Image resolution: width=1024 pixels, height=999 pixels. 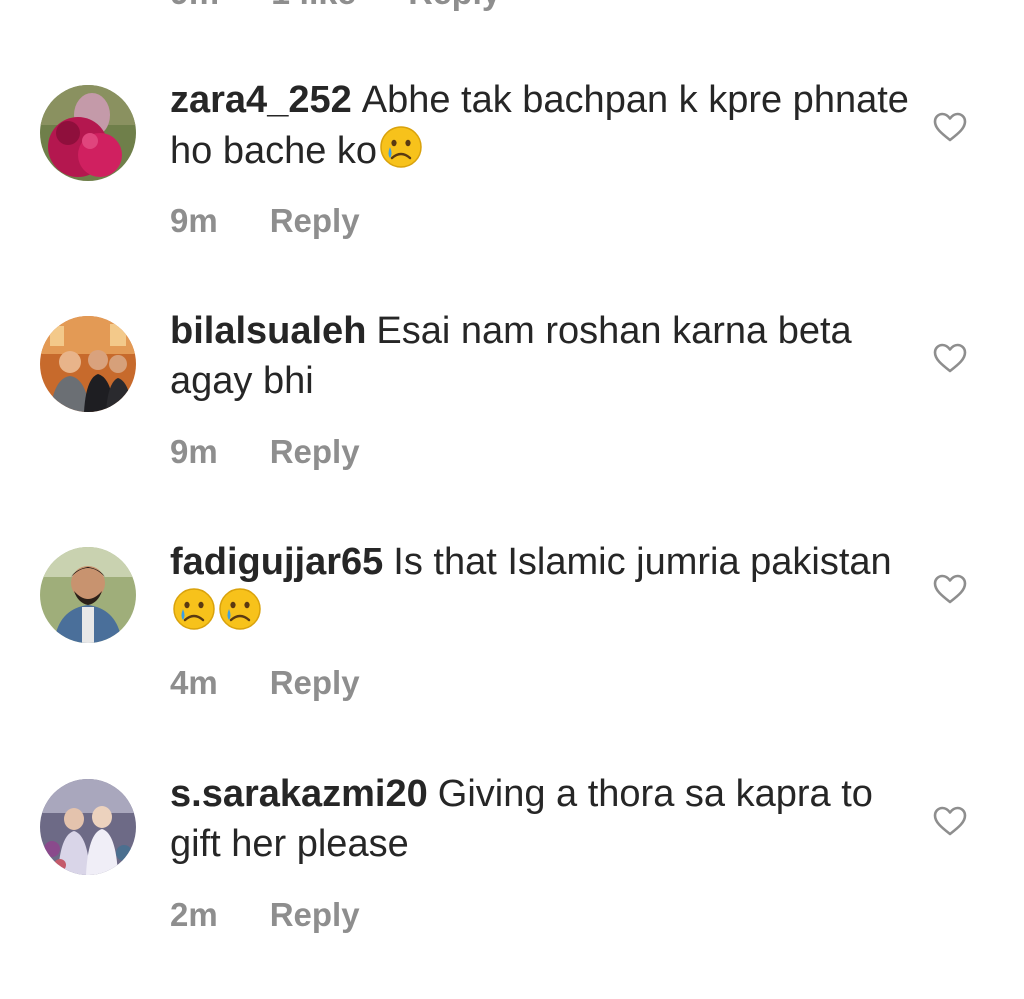 I want to click on comment-username: bilalsualeh, so click(x=268, y=331).